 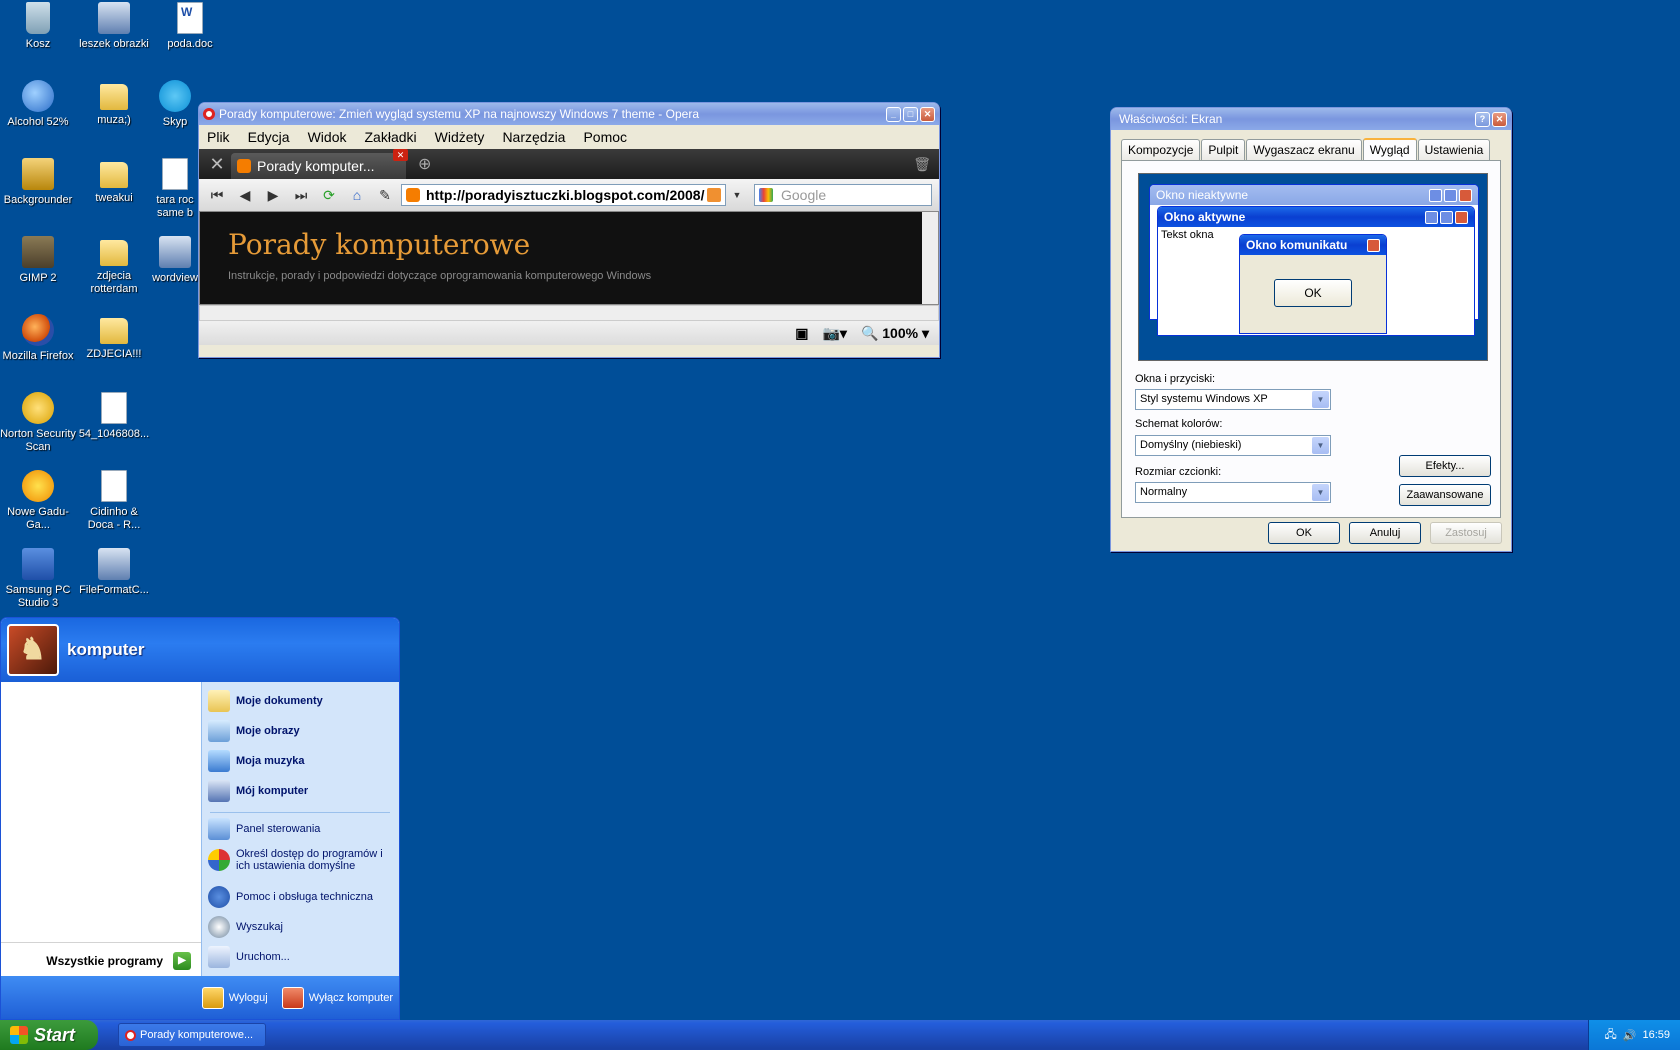 What do you see at coordinates (114, 103) in the screenshot?
I see `desktop-icon-muza: muza;)` at bounding box center [114, 103].